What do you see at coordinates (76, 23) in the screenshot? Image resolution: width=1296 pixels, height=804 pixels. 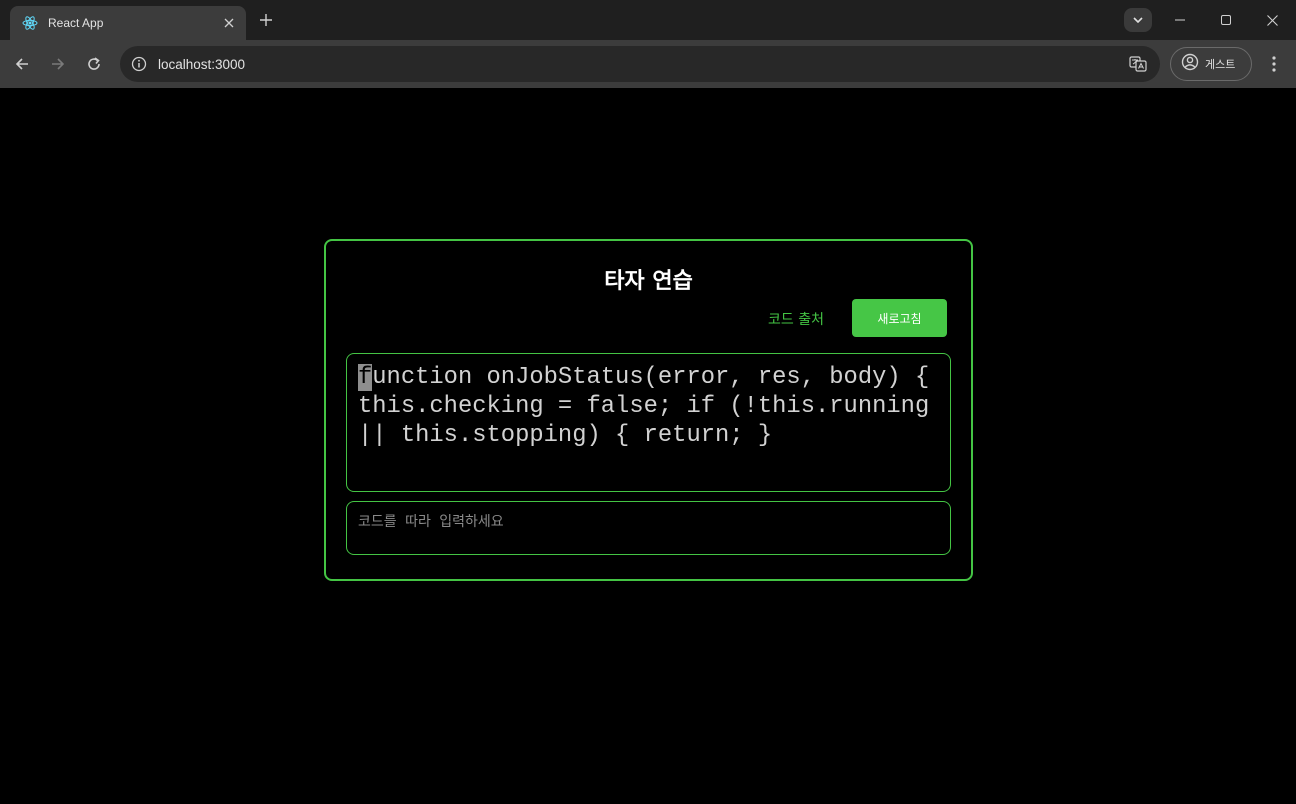 I see `tab-title: React App` at bounding box center [76, 23].